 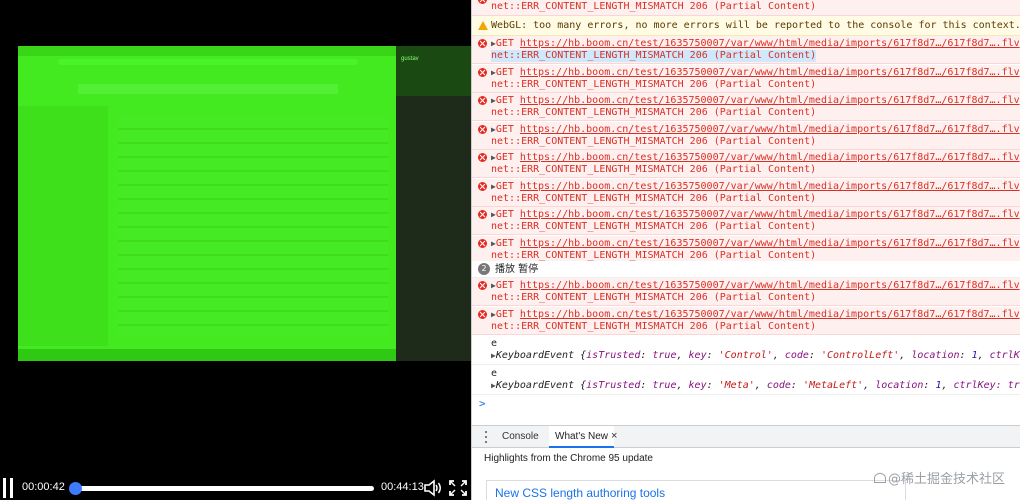 I want to click on watermark-text: @稀土掘金技术社区, so click(x=947, y=479).